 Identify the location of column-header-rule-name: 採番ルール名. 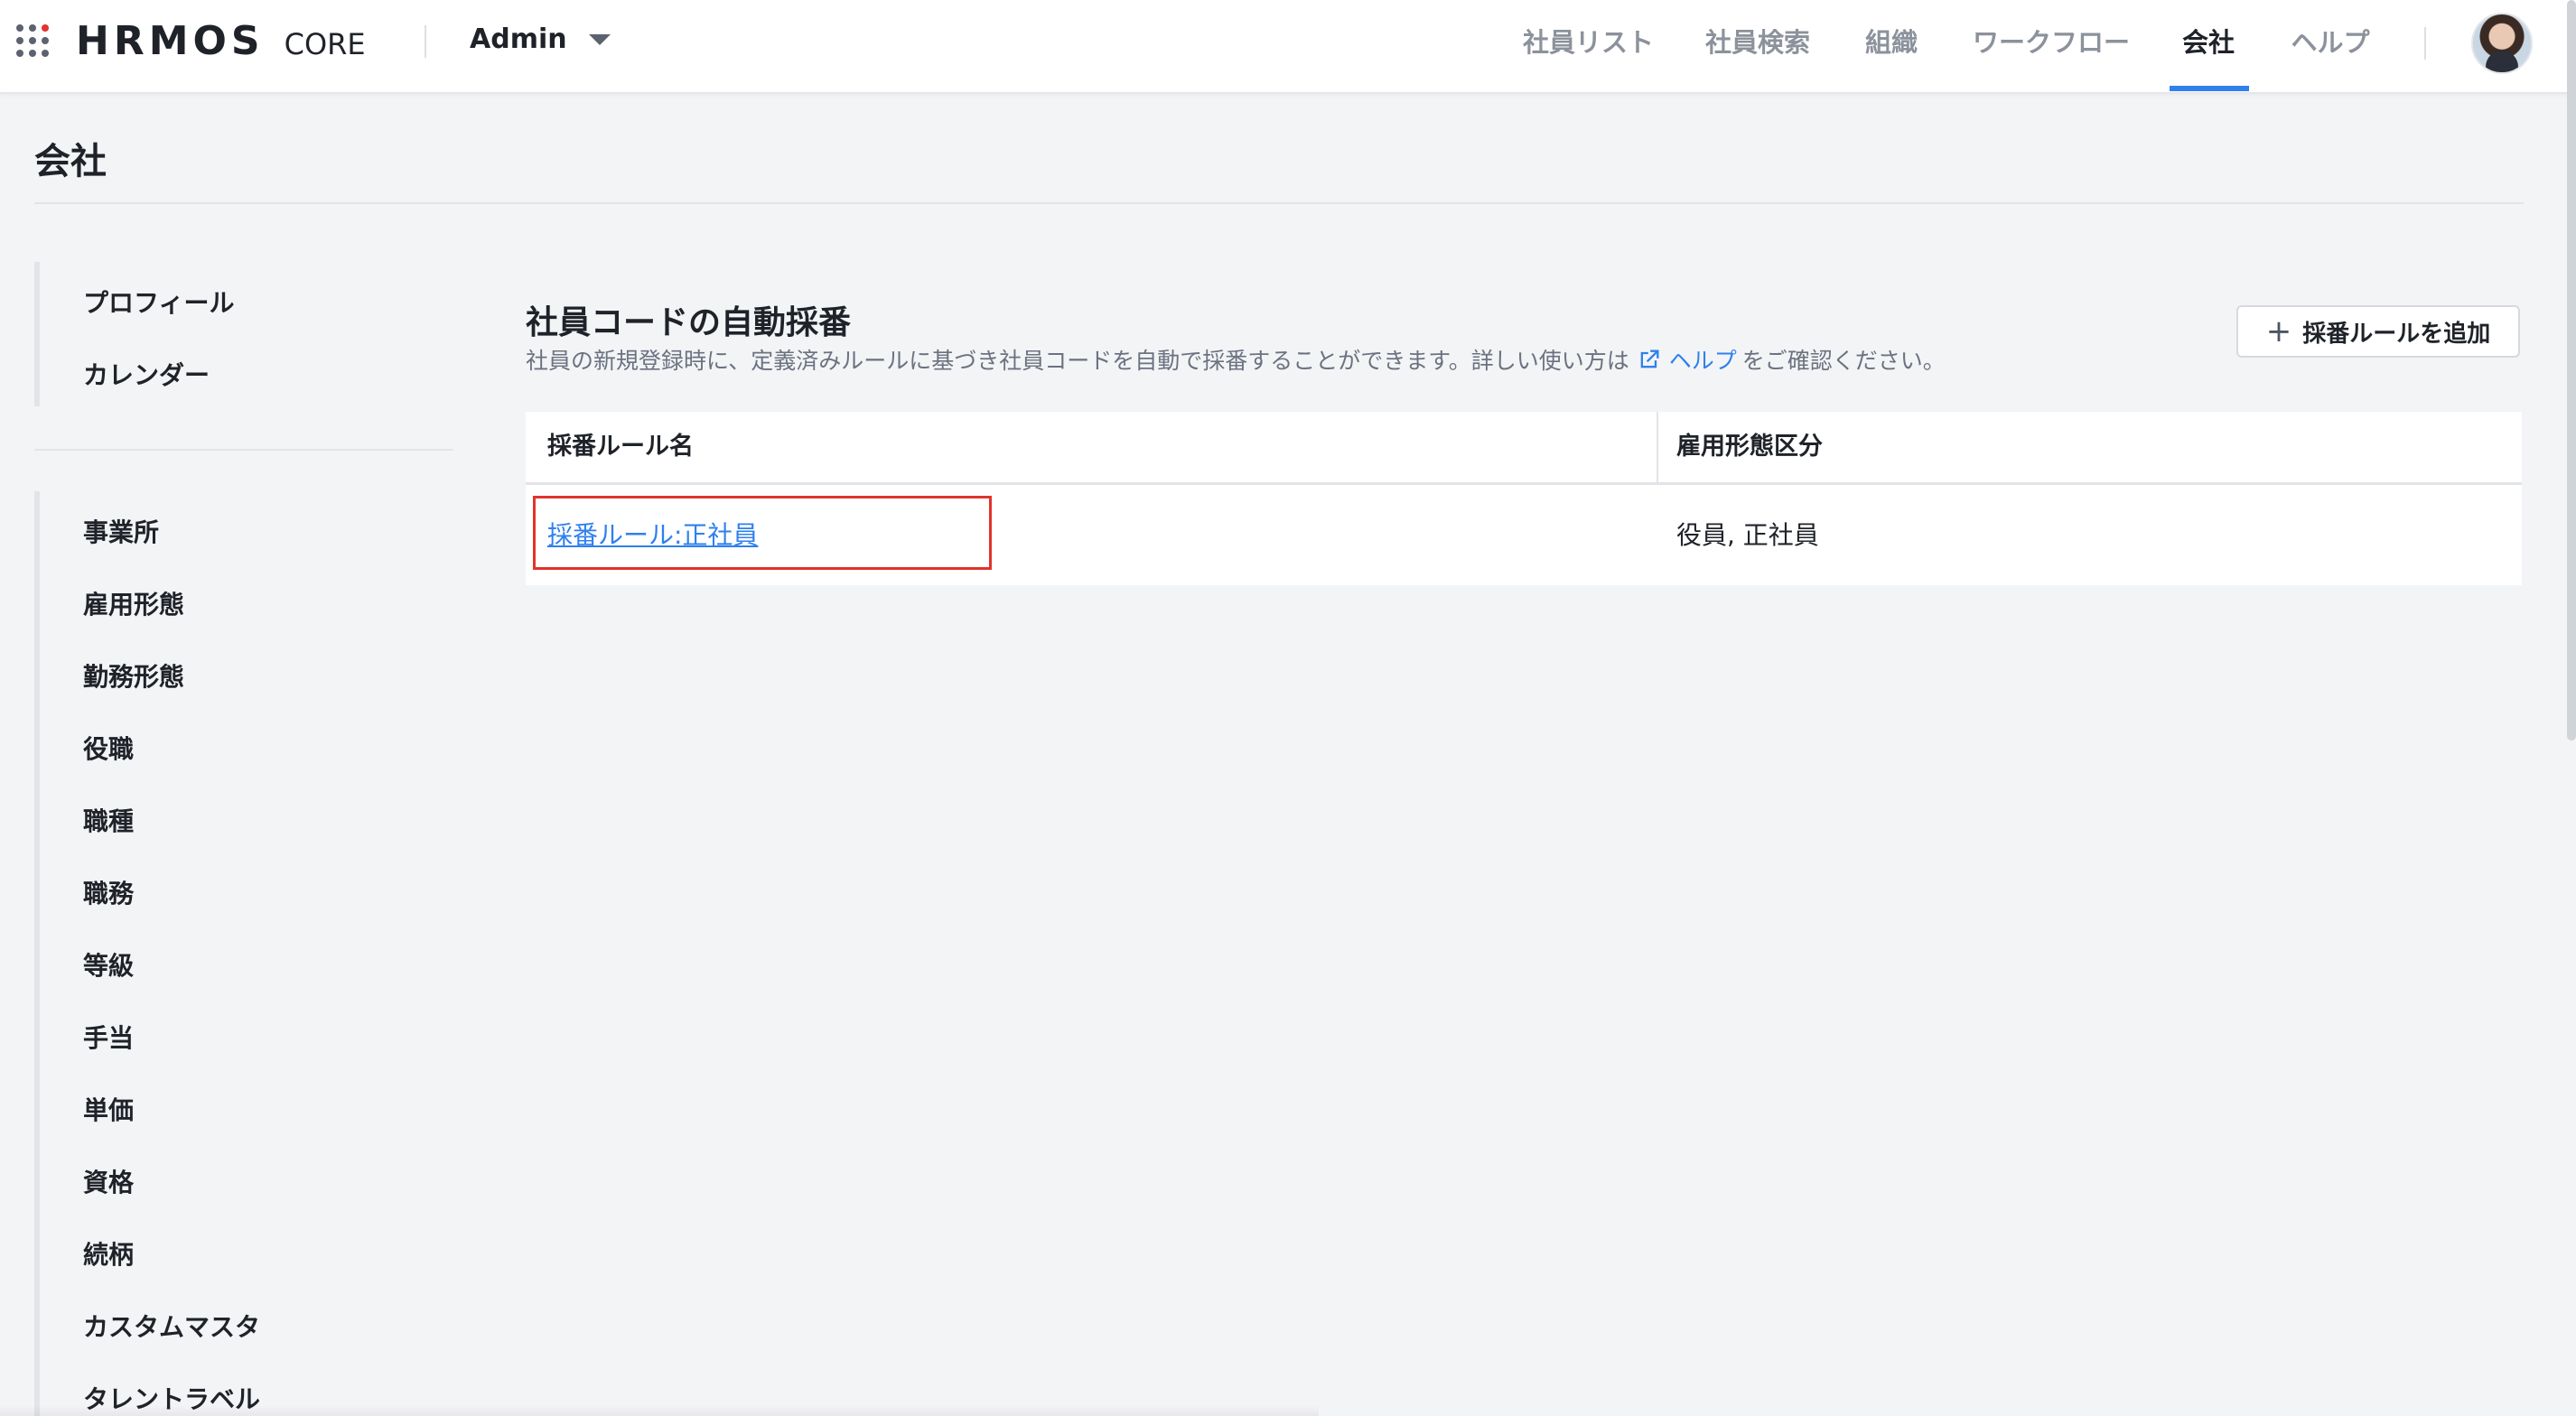
(620, 447).